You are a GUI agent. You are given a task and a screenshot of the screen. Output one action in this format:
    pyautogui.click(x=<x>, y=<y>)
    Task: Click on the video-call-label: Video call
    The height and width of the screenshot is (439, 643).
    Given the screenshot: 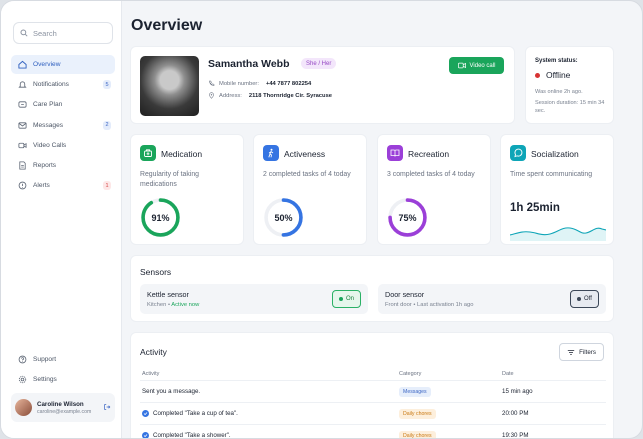 What is the action you would take?
    pyautogui.click(x=482, y=65)
    